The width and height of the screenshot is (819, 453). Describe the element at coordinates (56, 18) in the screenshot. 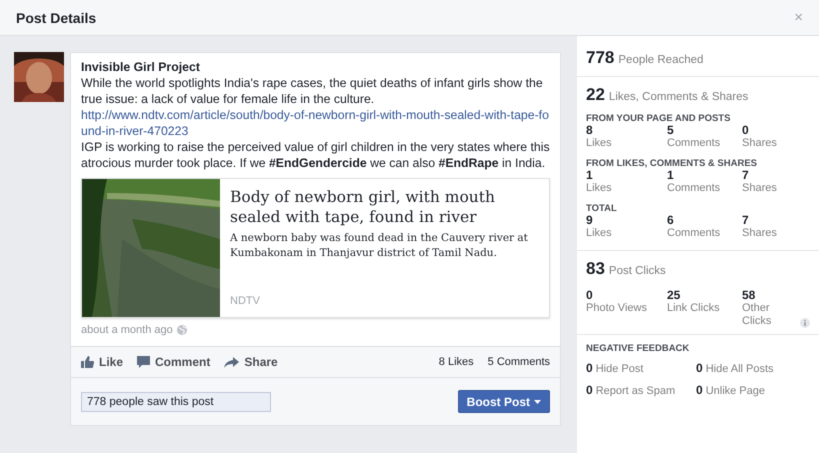

I see `window-title: Post Details` at that location.